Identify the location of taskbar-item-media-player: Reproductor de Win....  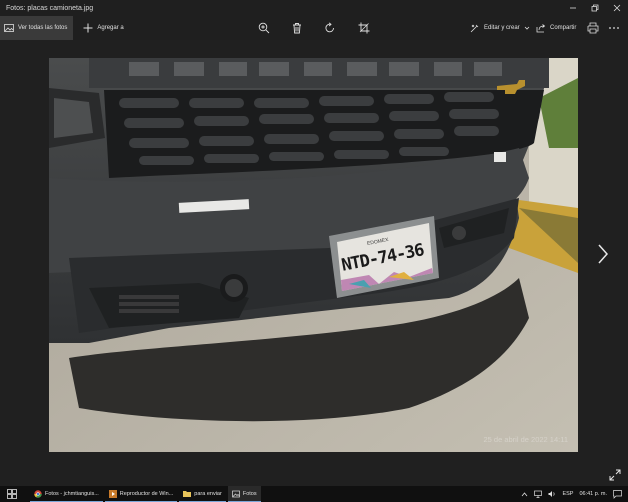
(141, 494).